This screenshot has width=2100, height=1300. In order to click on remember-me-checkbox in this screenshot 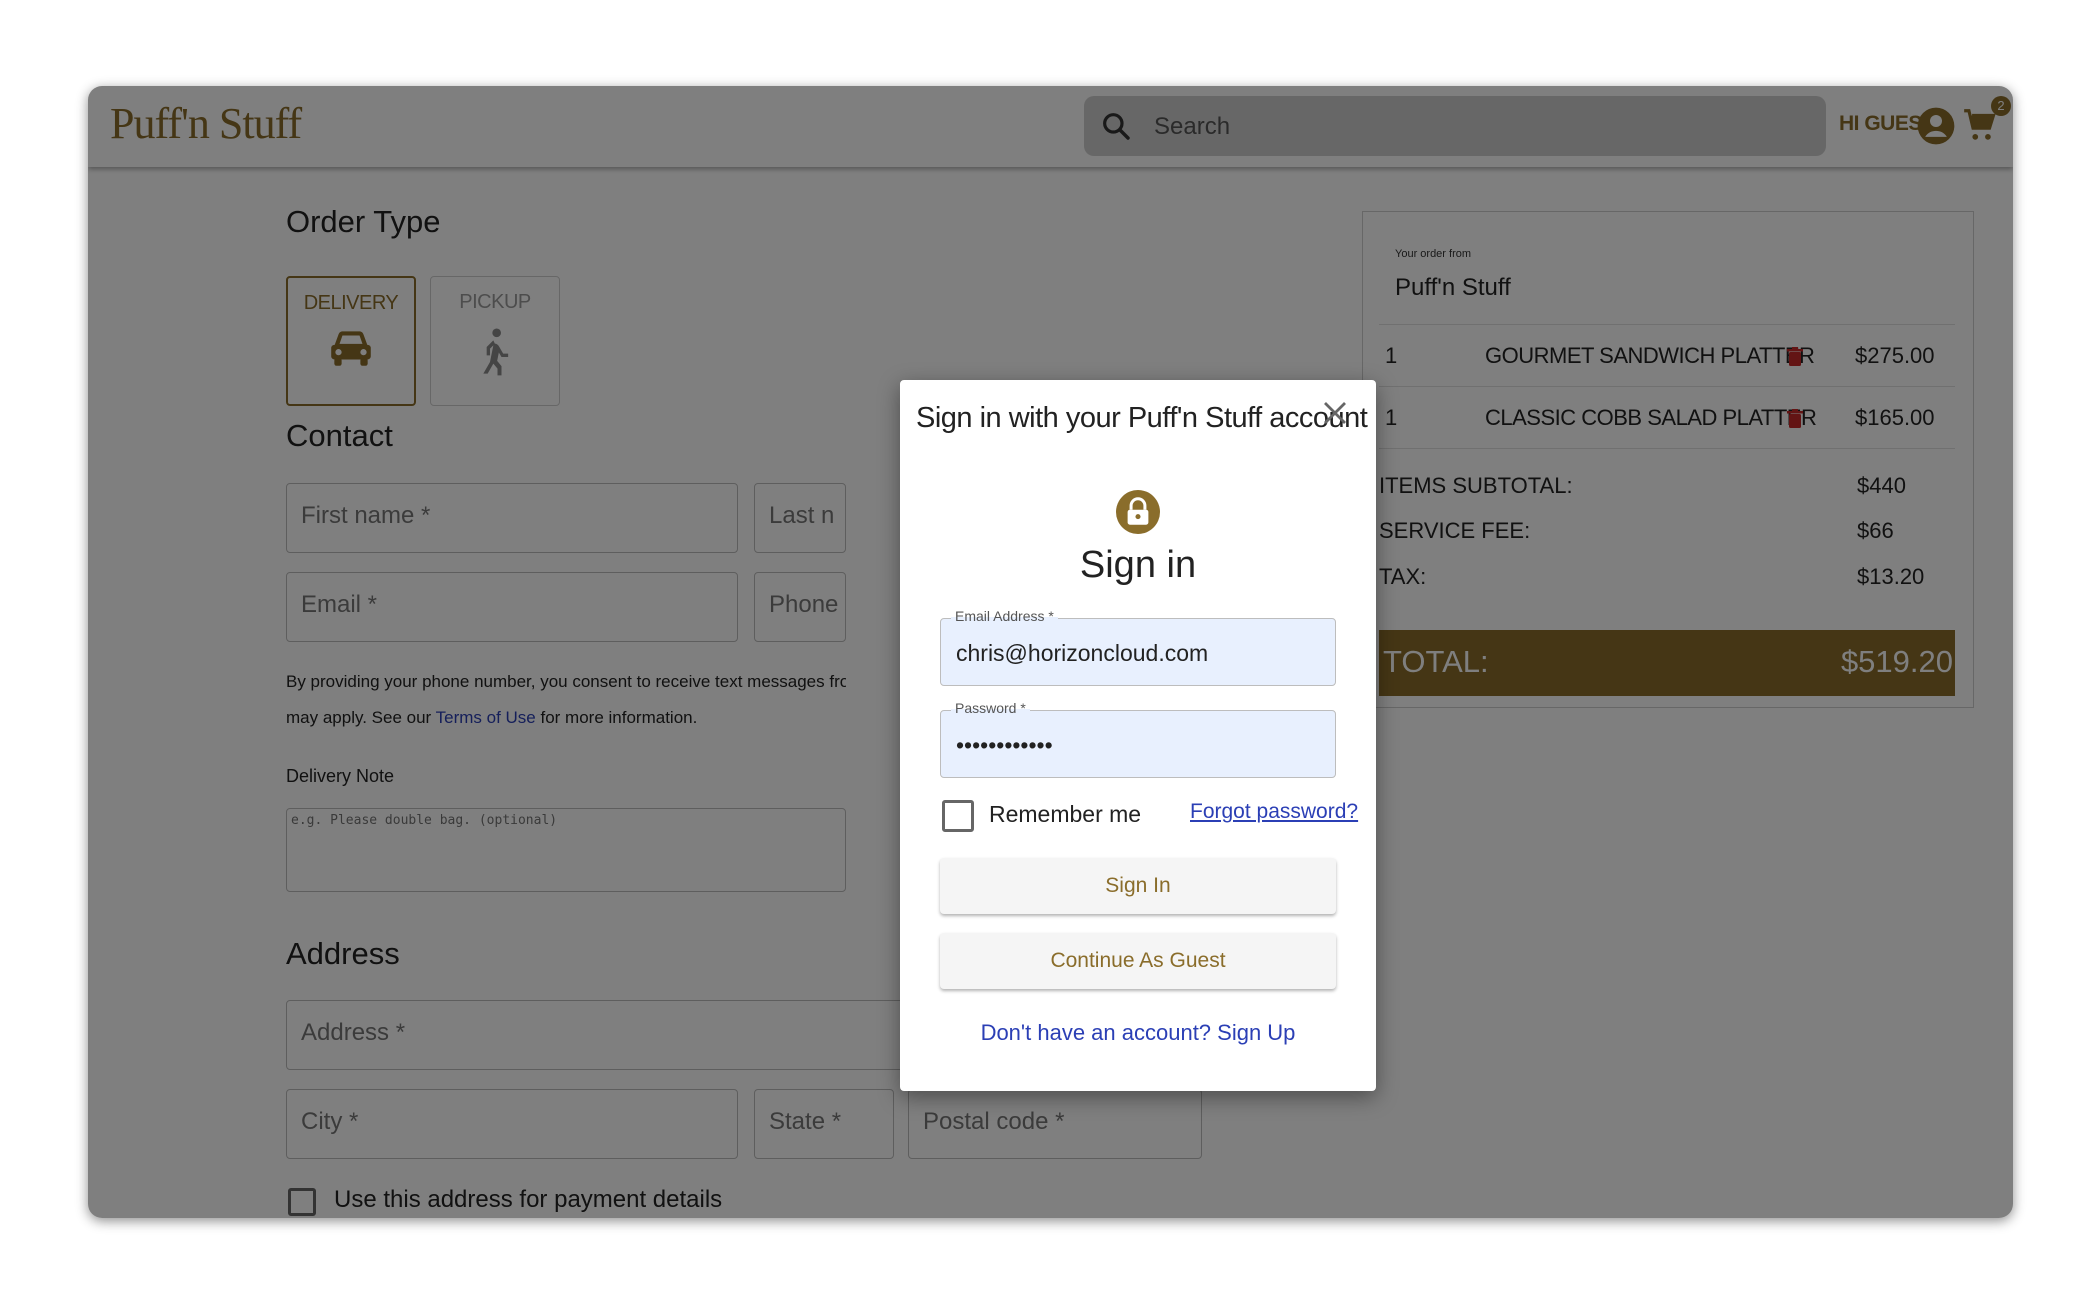, I will do `click(958, 816)`.